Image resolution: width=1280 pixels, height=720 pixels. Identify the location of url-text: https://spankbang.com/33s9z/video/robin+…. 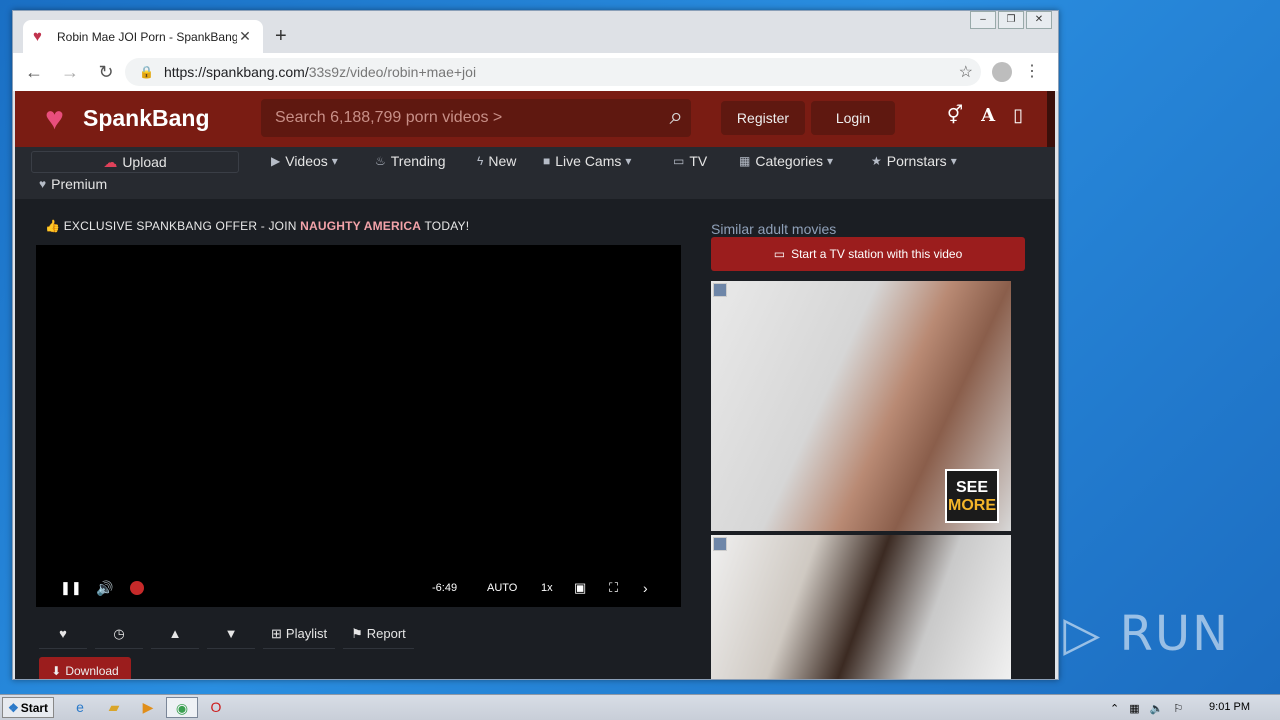
(320, 72).